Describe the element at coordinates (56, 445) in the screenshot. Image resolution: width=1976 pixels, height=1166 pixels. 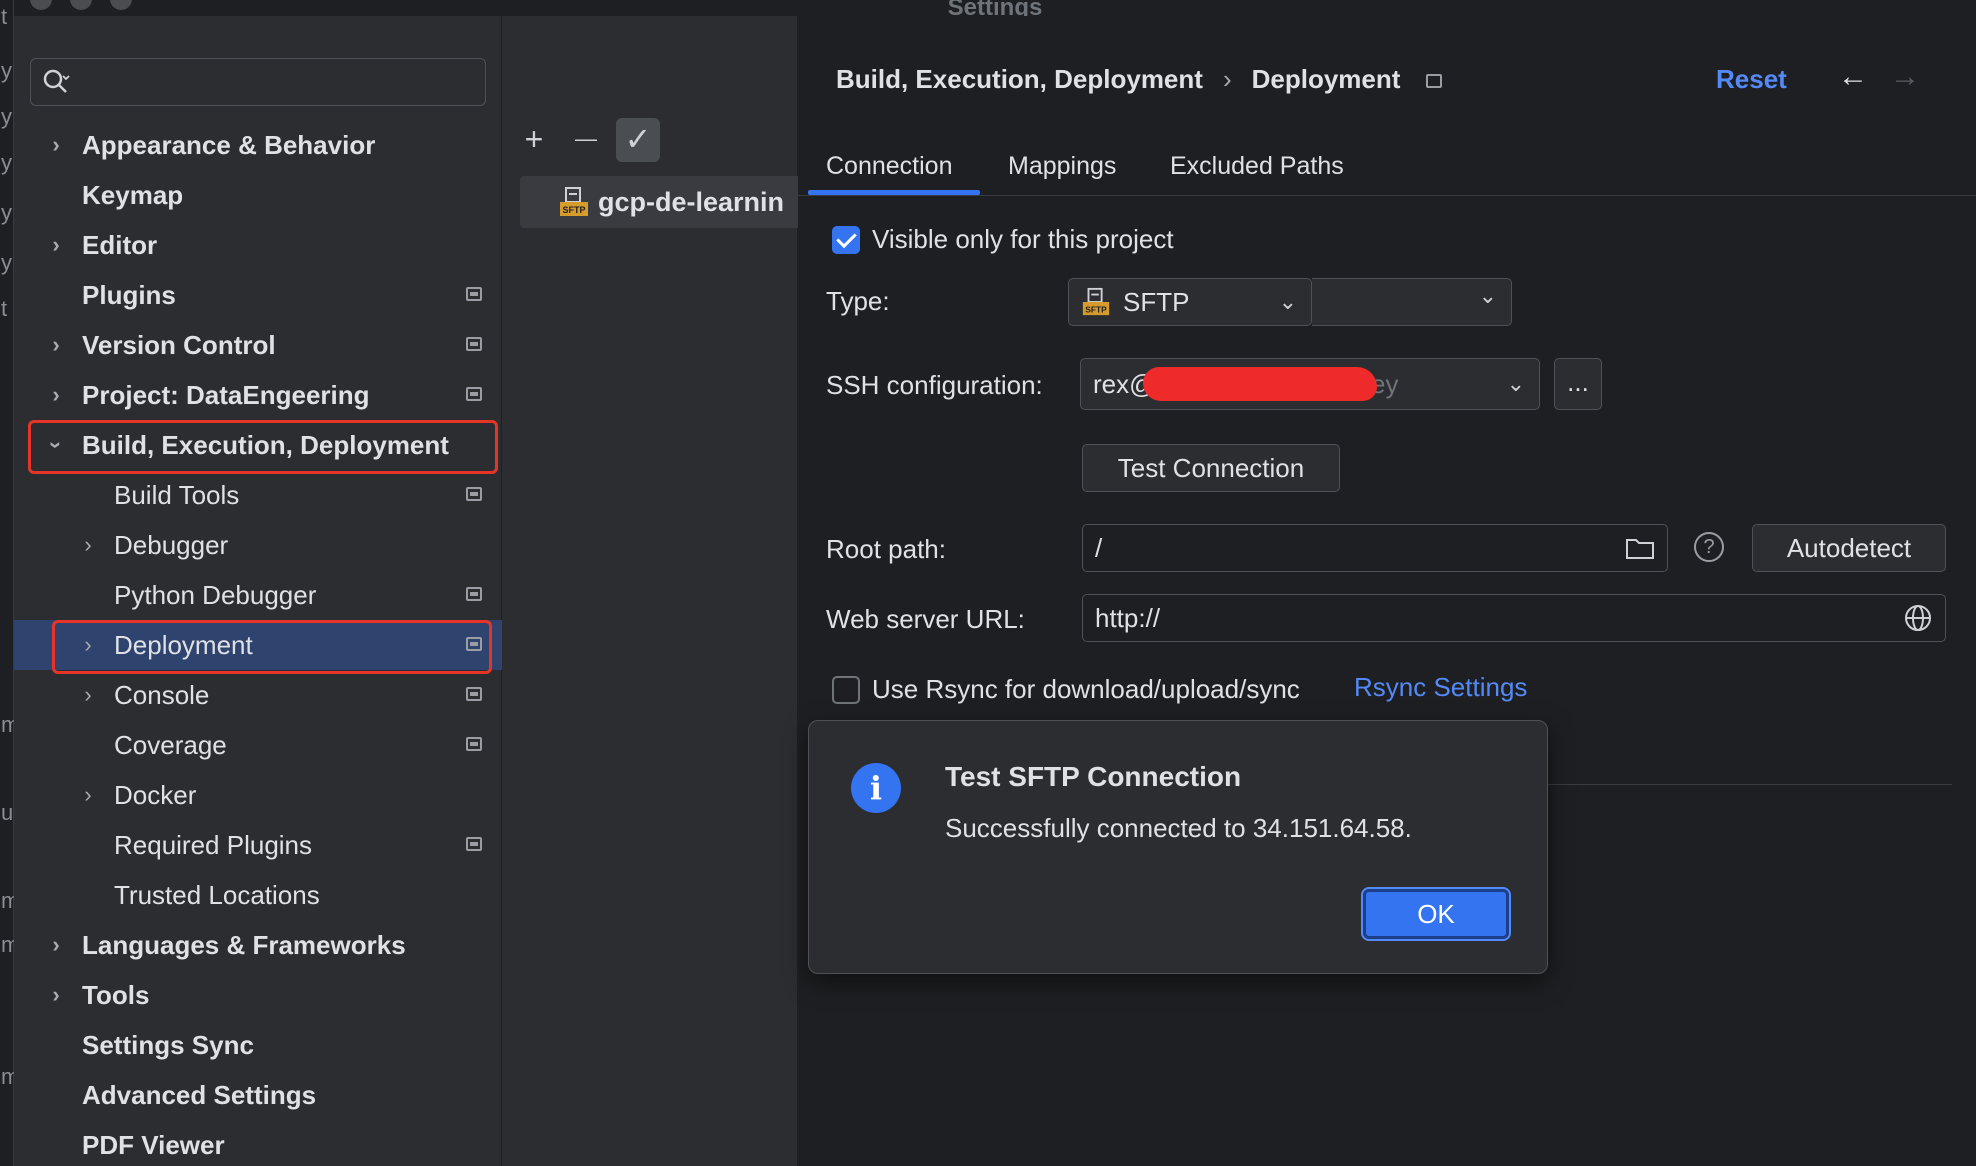
I see `chevron-down-icon: ›` at that location.